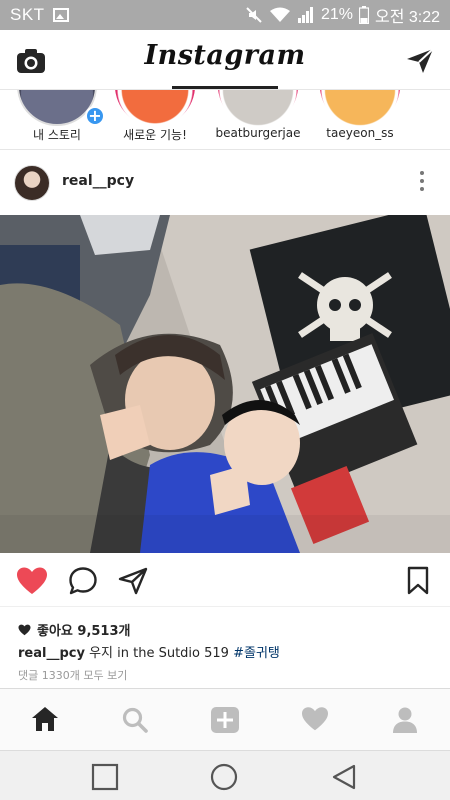 This screenshot has height=800, width=450. What do you see at coordinates (407, 17) in the screenshot?
I see `clock: 오전 3:22` at bounding box center [407, 17].